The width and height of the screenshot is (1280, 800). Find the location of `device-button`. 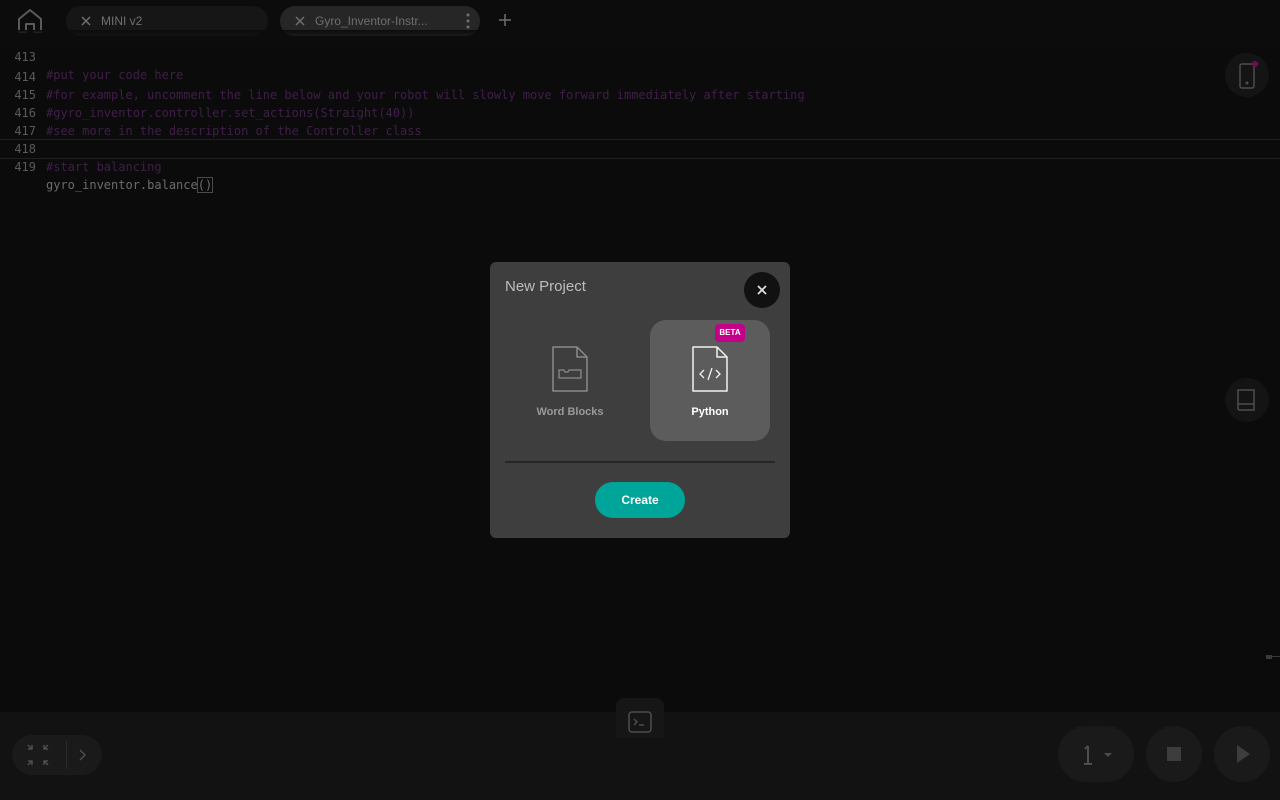

device-button is located at coordinates (1247, 75).